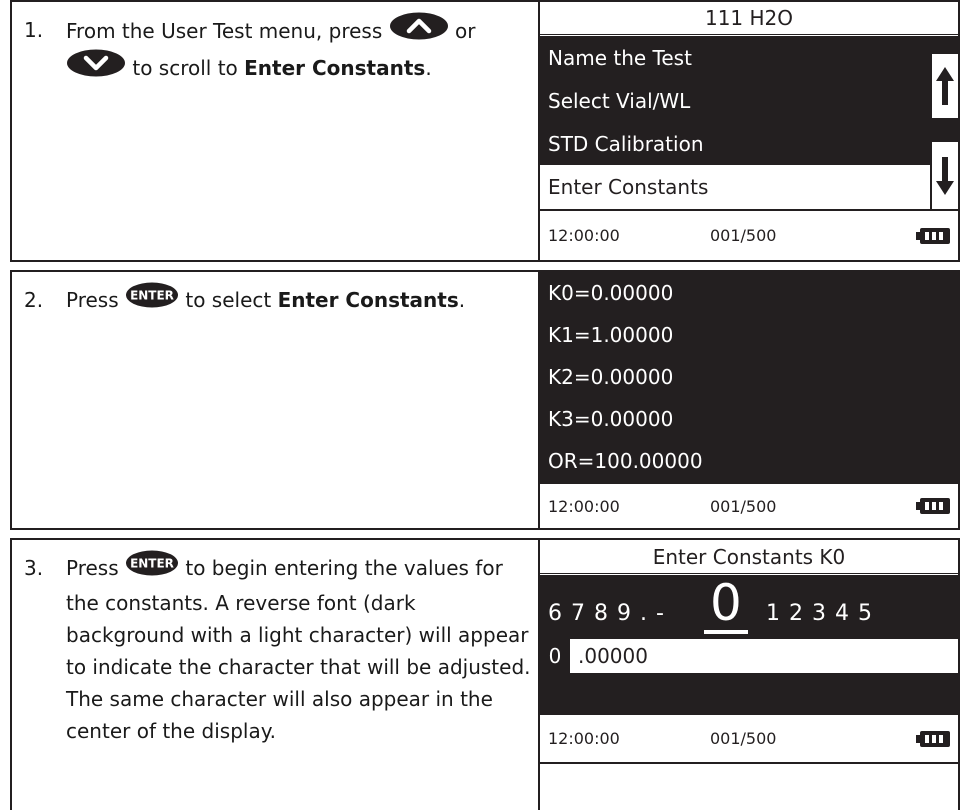 The height and width of the screenshot is (810, 968). What do you see at coordinates (749, 335) in the screenshot?
I see `constant-k1: K1=1.00000` at bounding box center [749, 335].